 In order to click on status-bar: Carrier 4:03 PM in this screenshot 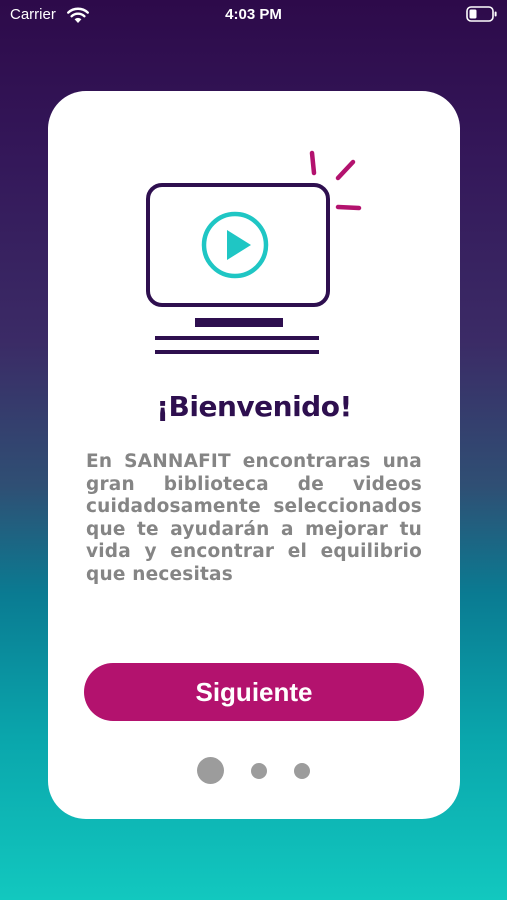, I will do `click(253, 16)`.